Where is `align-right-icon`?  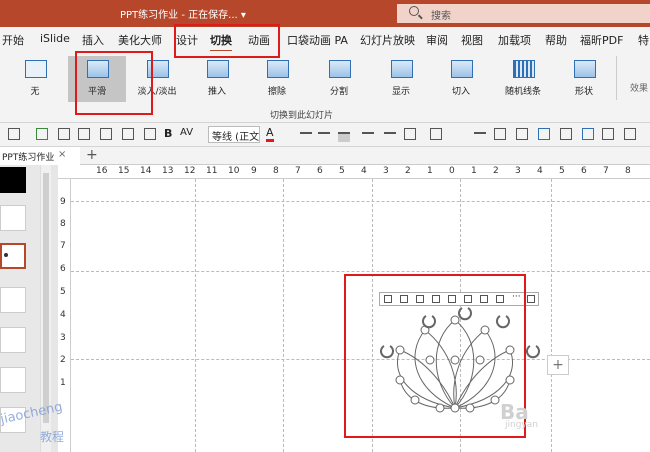 align-right-icon is located at coordinates (368, 137).